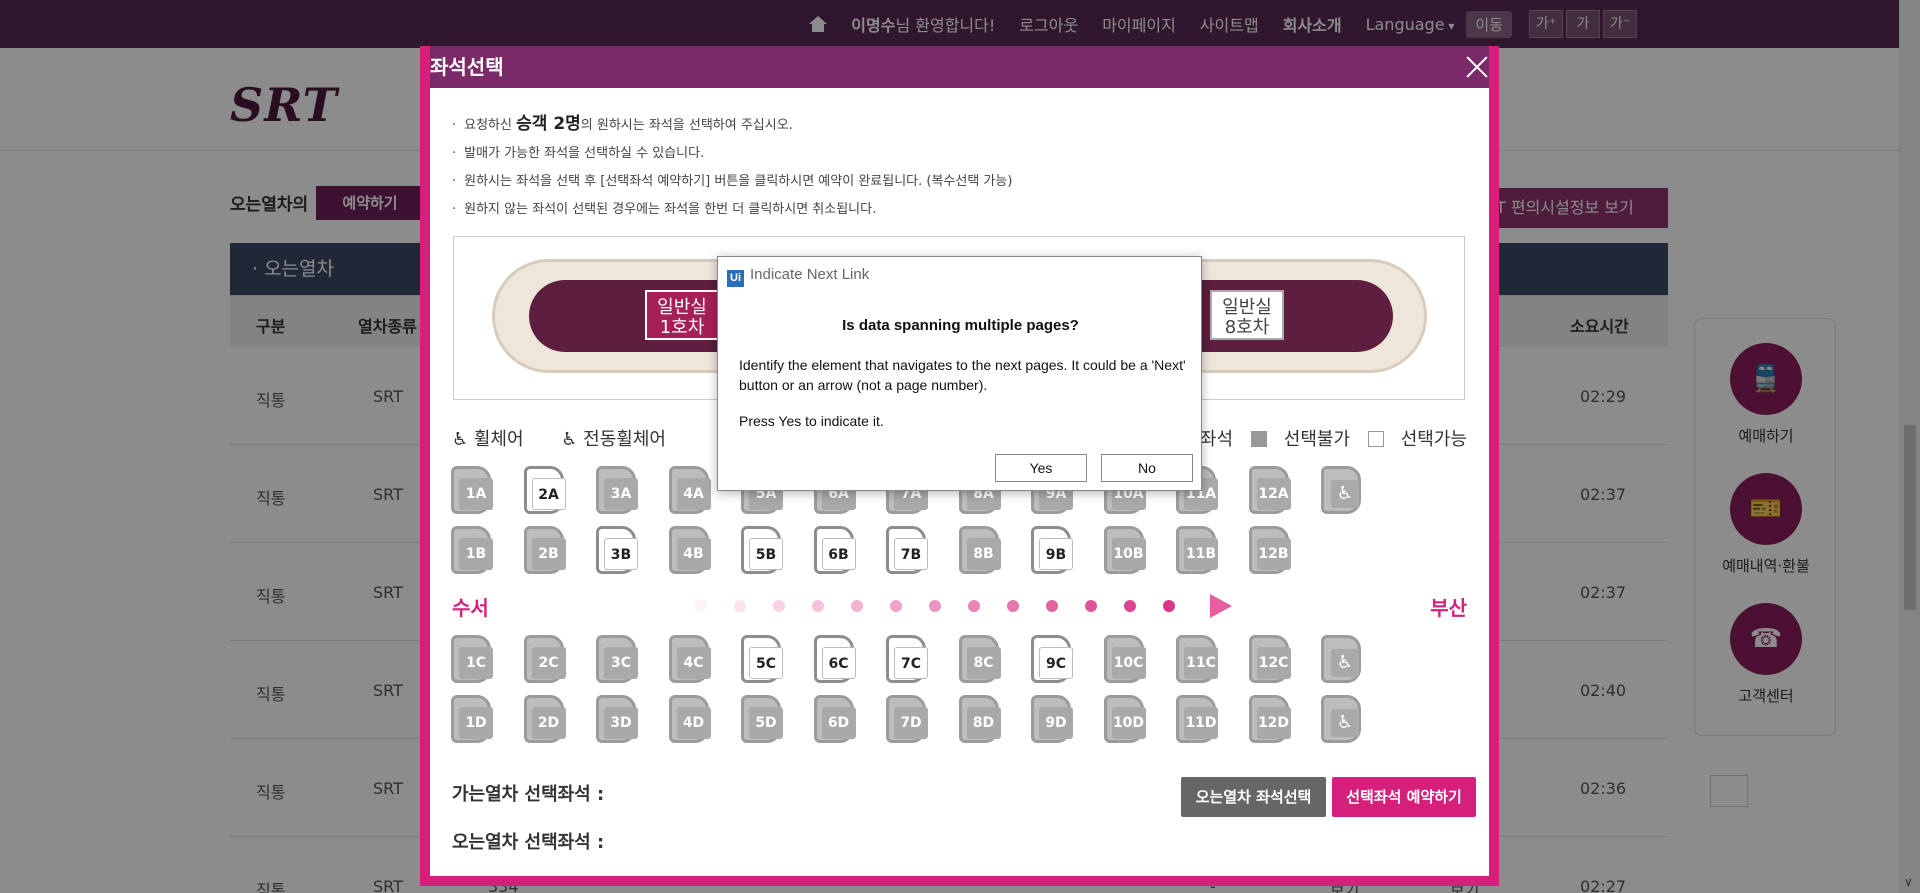  What do you see at coordinates (488, 439) in the screenshot?
I see `wheelchair-legend: ♿ 휠체어` at bounding box center [488, 439].